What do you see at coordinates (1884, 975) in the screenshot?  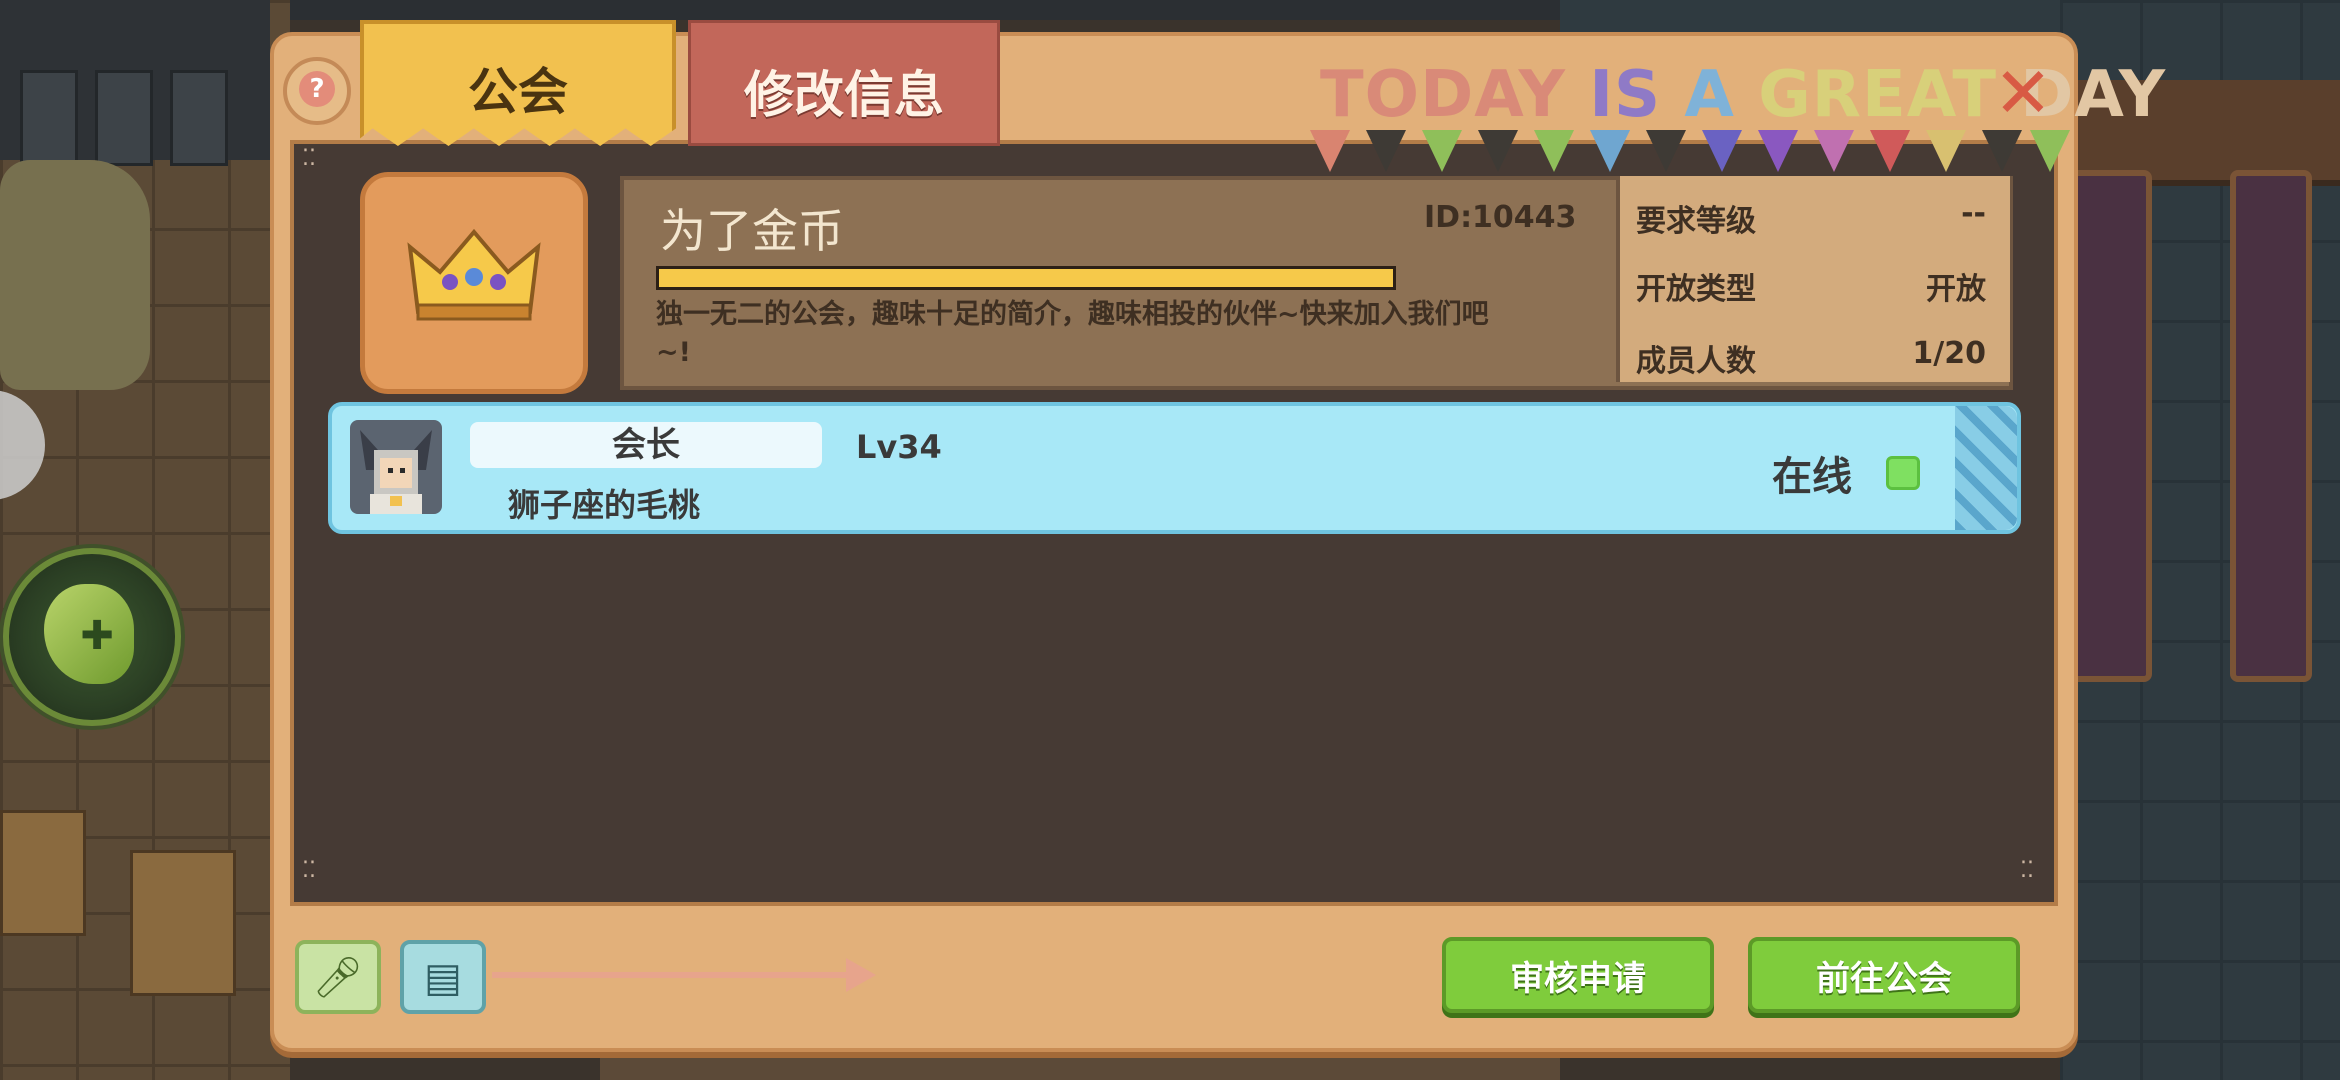 I see `go-to-guild-button: 前往公会` at bounding box center [1884, 975].